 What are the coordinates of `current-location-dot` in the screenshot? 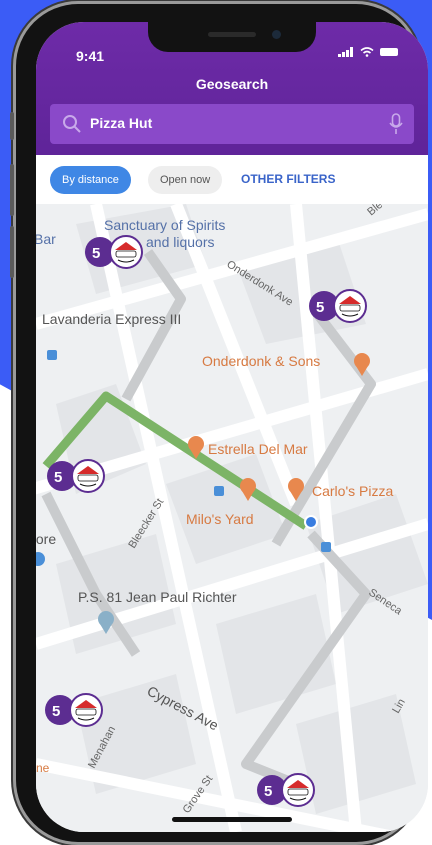 It's located at (311, 522).